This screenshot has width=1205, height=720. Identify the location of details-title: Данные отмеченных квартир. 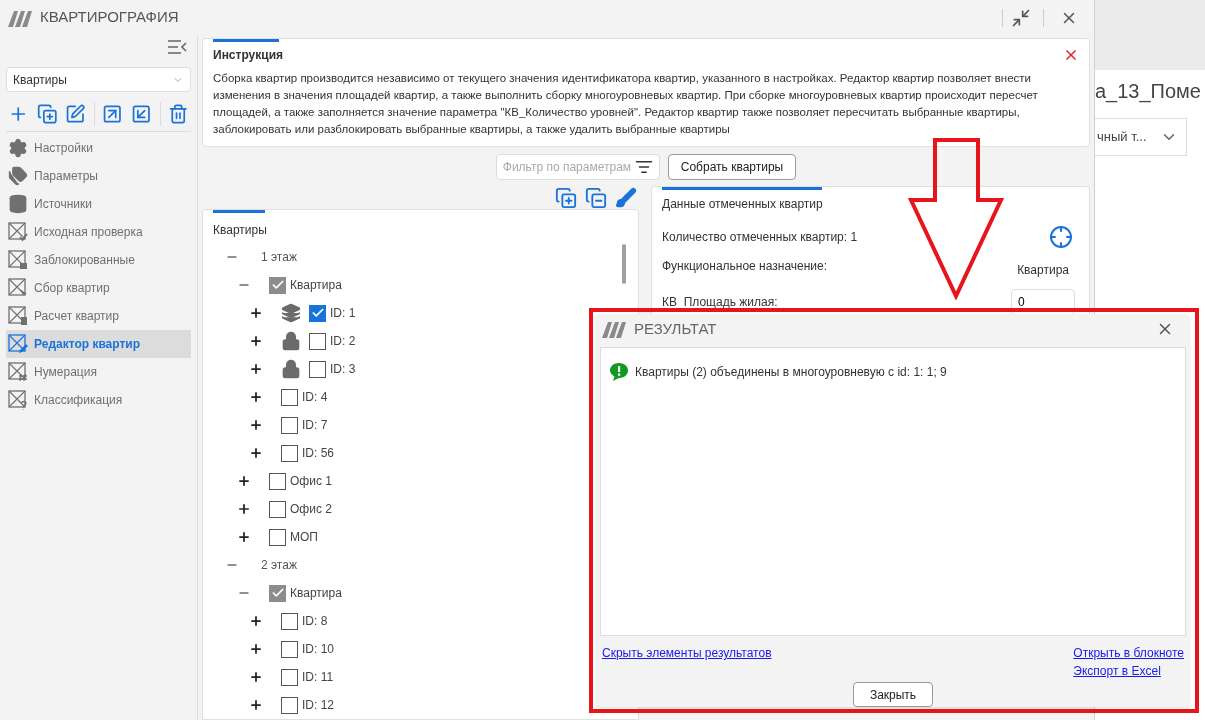
(742, 204).